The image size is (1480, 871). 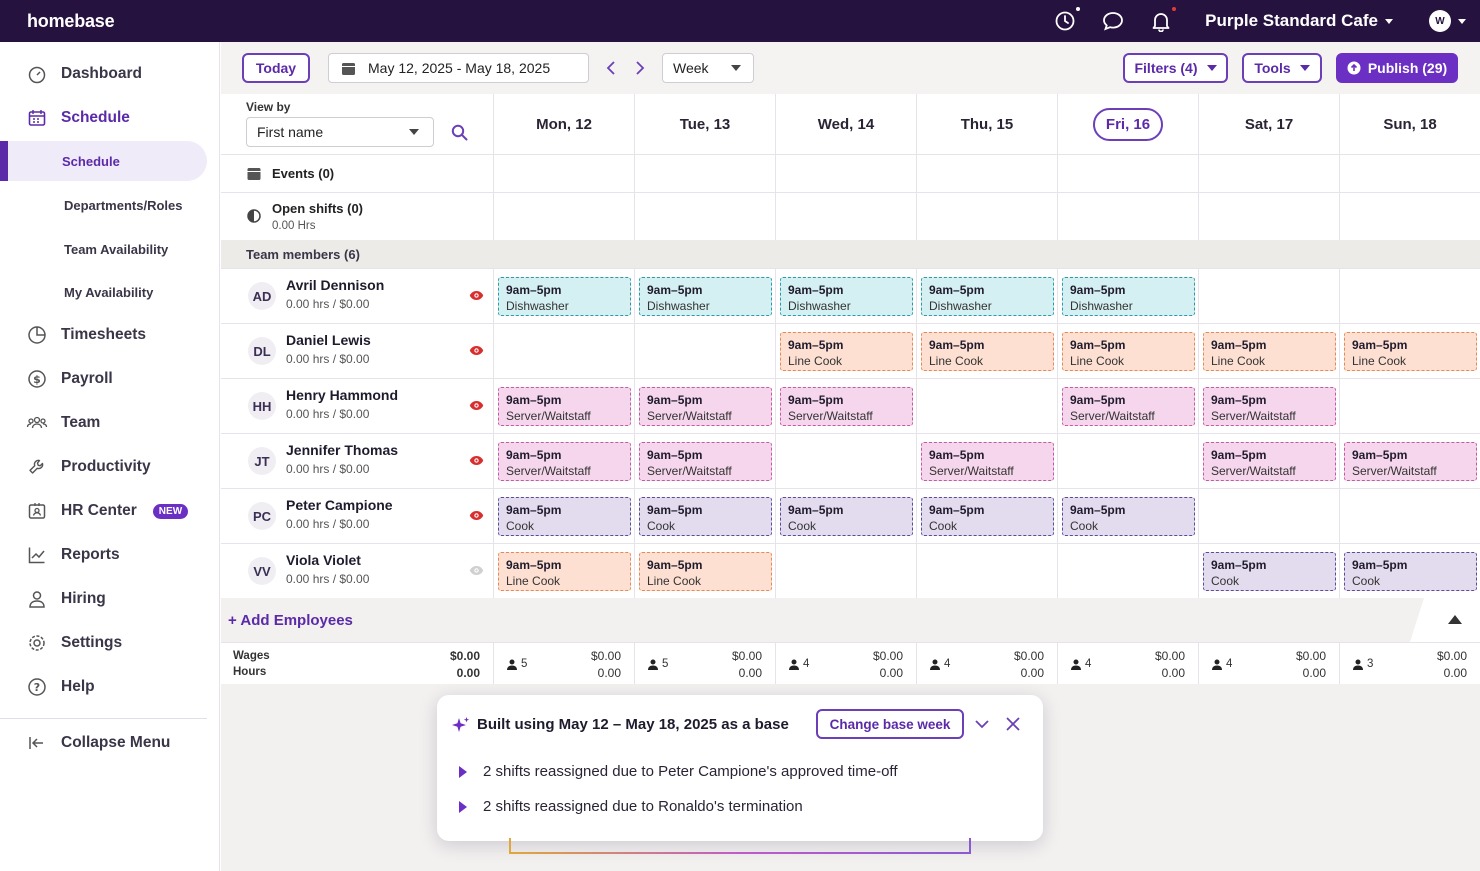 I want to click on previous-week-button, so click(x=611, y=68).